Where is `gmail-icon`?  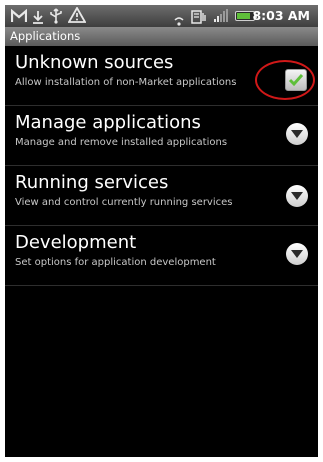 gmail-icon is located at coordinates (19, 17).